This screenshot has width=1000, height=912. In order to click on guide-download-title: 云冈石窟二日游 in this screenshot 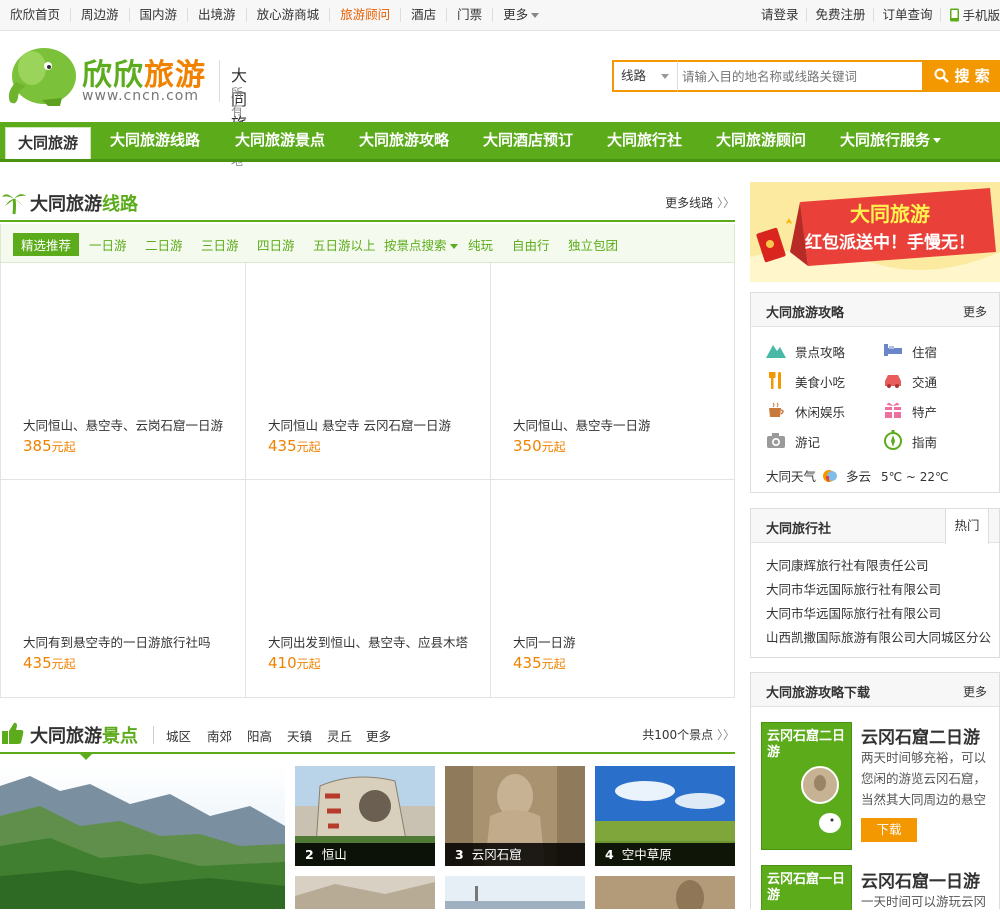, I will do `click(920, 735)`.